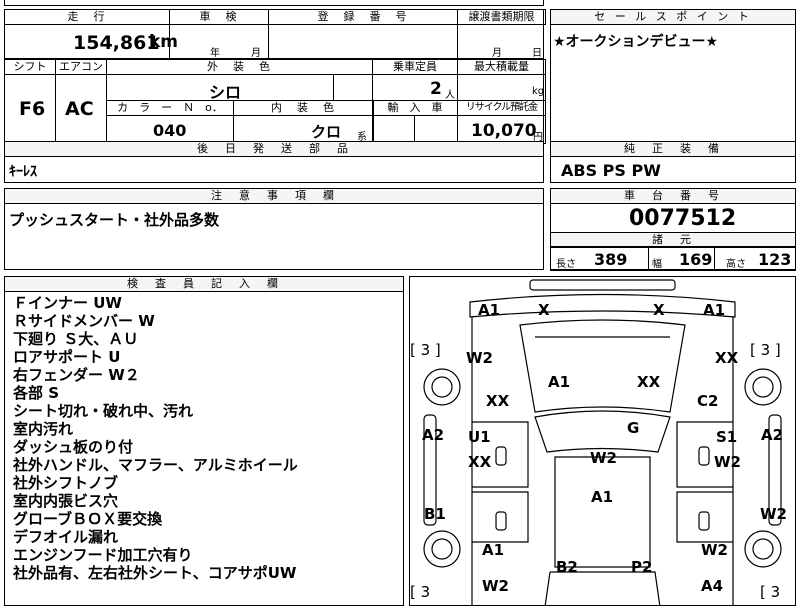 The height and width of the screenshot is (606, 800). I want to click on inspector-line: 室内内張ビス穴, so click(66, 501).